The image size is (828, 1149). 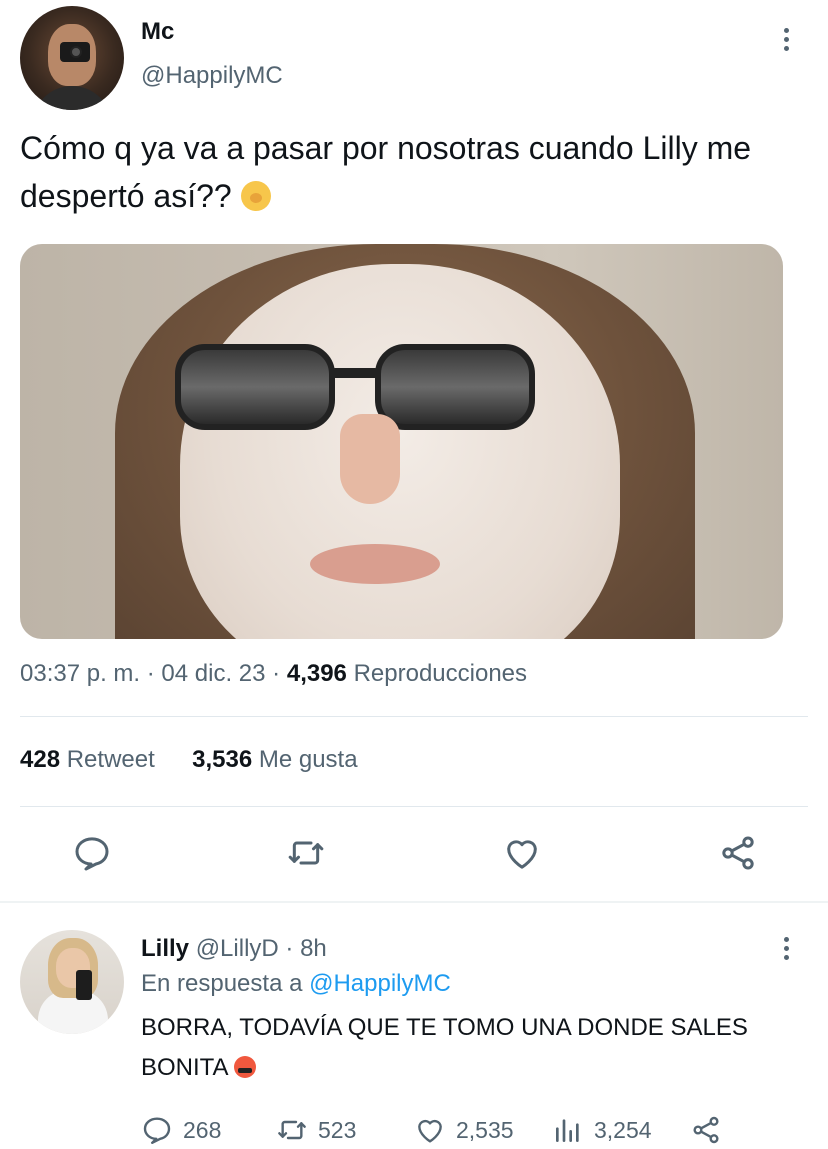 I want to click on view-count-label: Reproducciones, so click(x=440, y=673).